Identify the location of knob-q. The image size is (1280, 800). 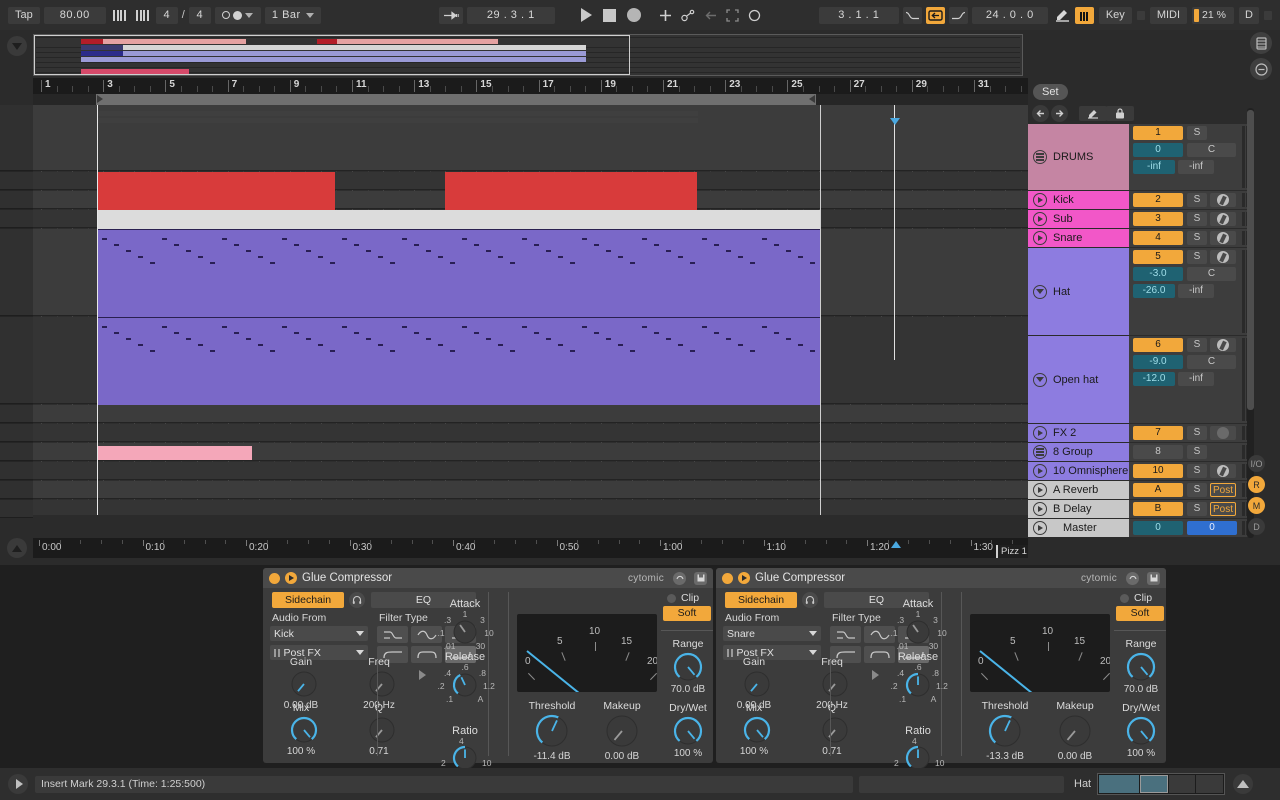
(382, 731).